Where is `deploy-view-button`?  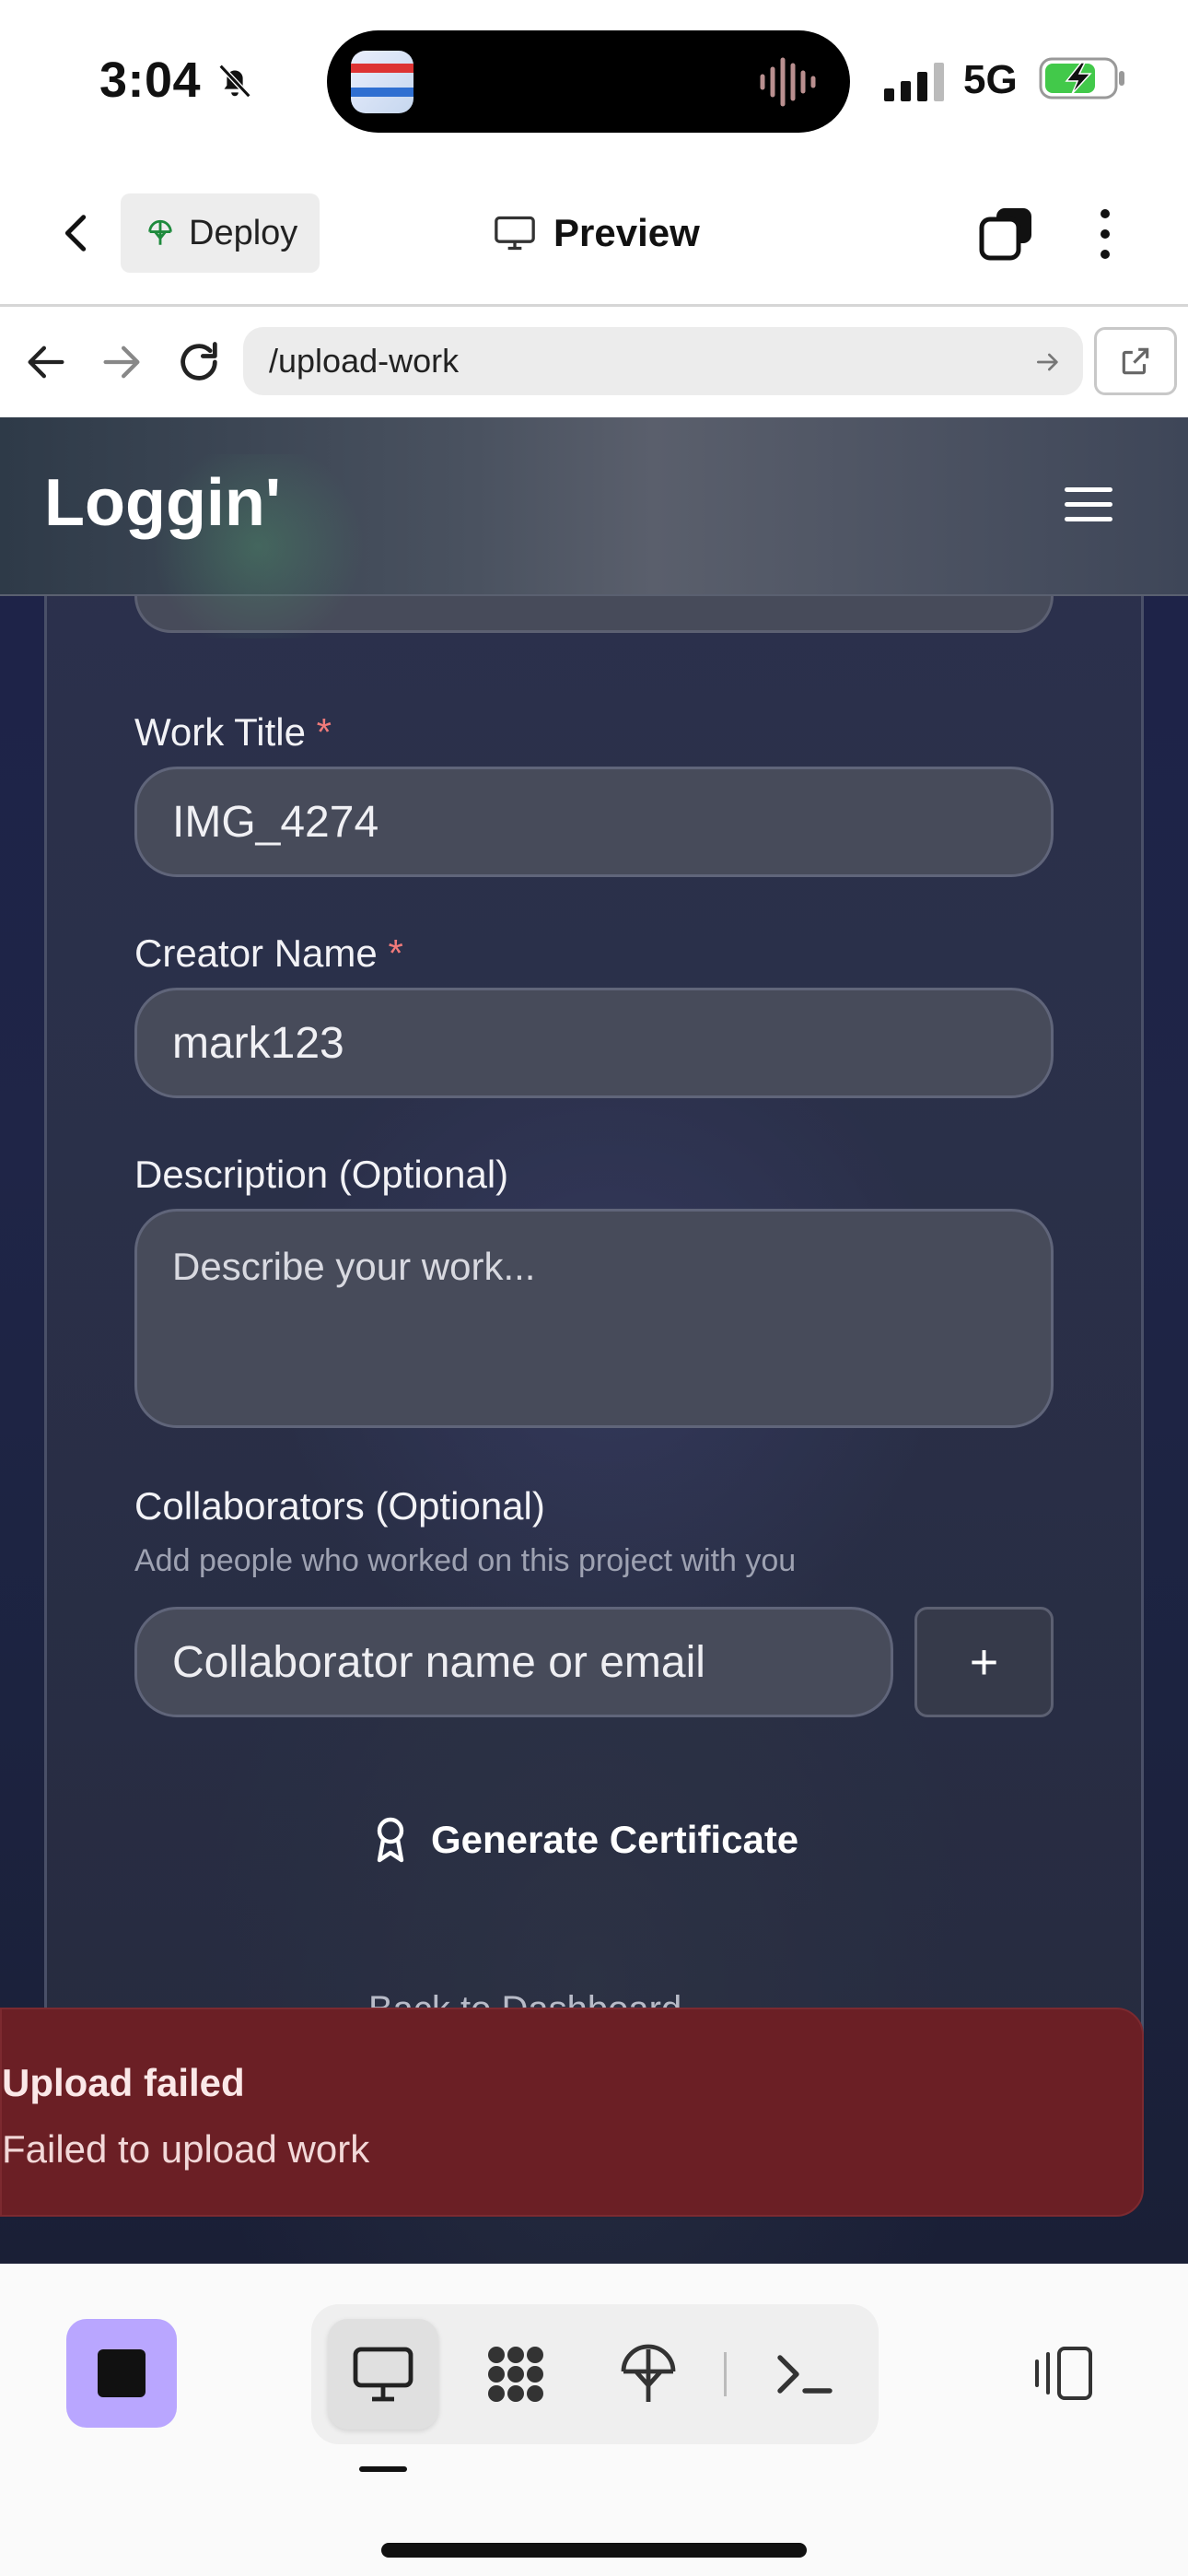
deploy-view-button is located at coordinates (648, 2374).